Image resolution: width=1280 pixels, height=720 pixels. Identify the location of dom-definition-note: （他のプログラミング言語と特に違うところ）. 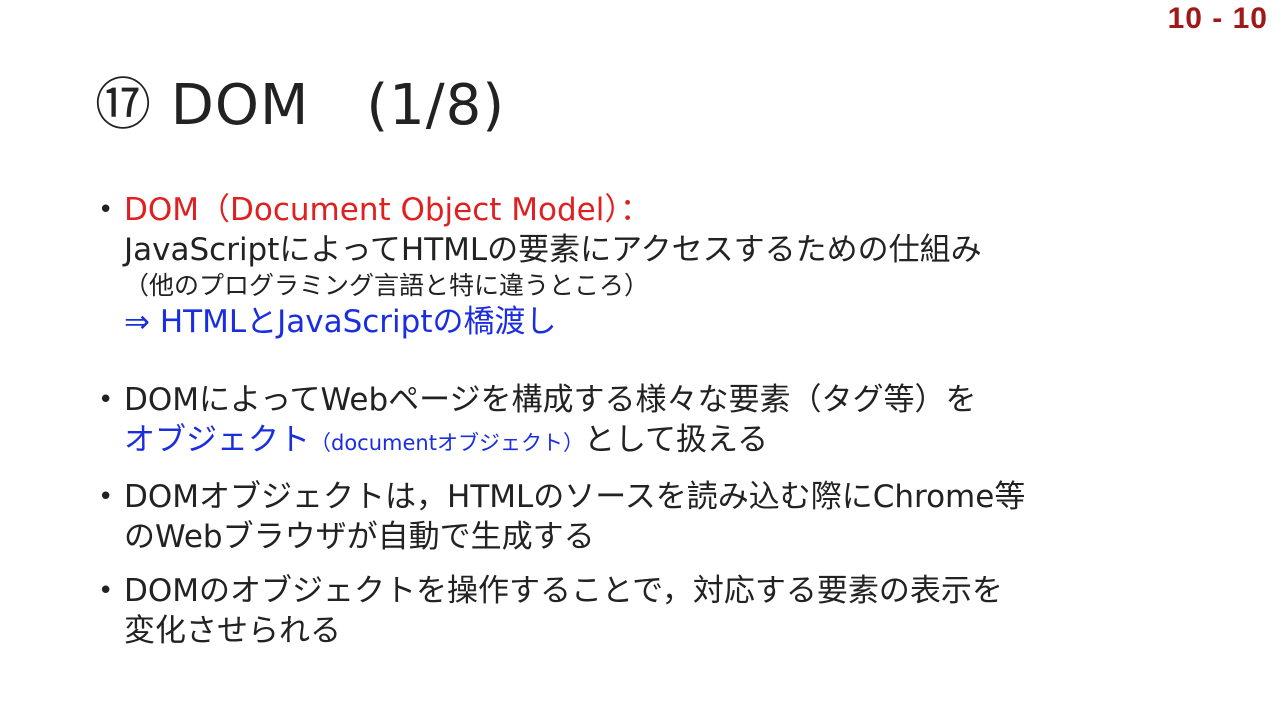
(387, 285).